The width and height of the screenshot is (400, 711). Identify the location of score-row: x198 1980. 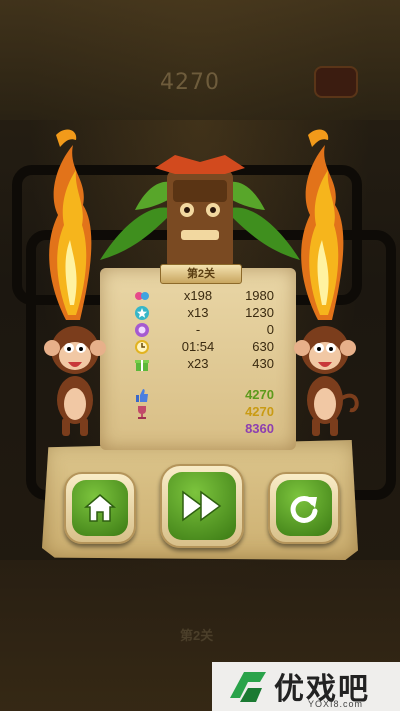
(209, 296).